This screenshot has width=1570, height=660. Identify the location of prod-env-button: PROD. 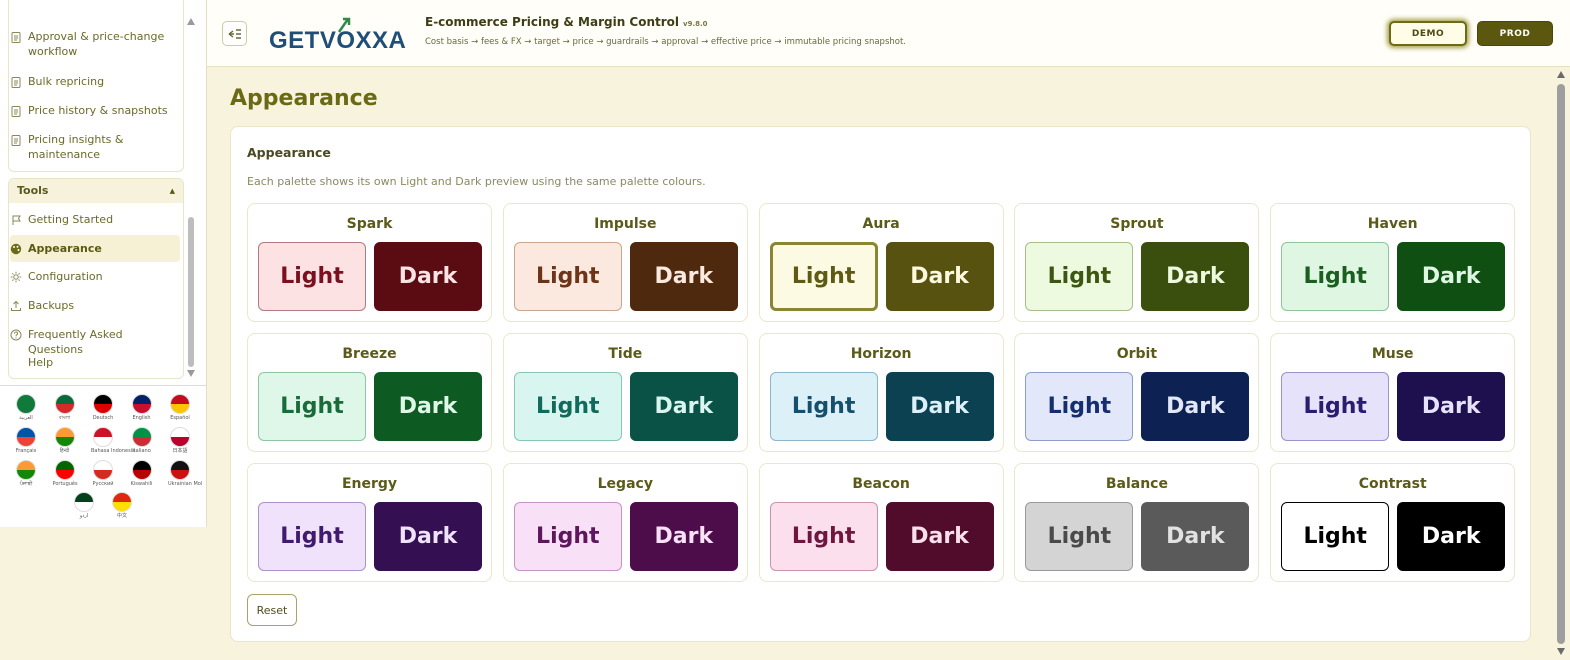
(1515, 33).